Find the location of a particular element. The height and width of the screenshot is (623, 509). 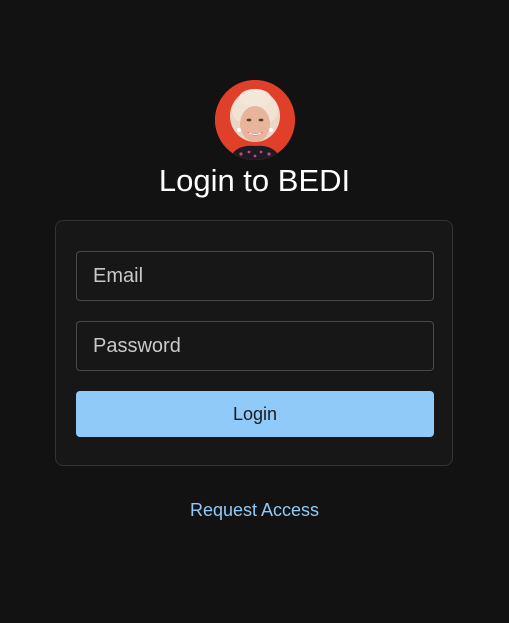

avatar-photo-icon is located at coordinates (255, 120).